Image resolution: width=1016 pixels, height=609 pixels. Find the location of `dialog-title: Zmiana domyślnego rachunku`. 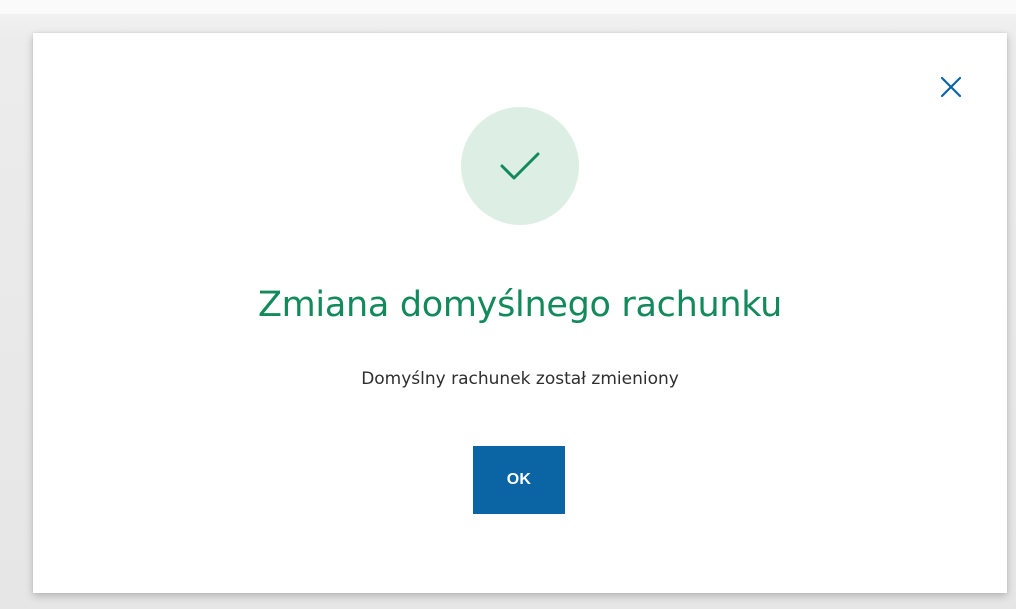

dialog-title: Zmiana domyślnego rachunku is located at coordinates (520, 305).